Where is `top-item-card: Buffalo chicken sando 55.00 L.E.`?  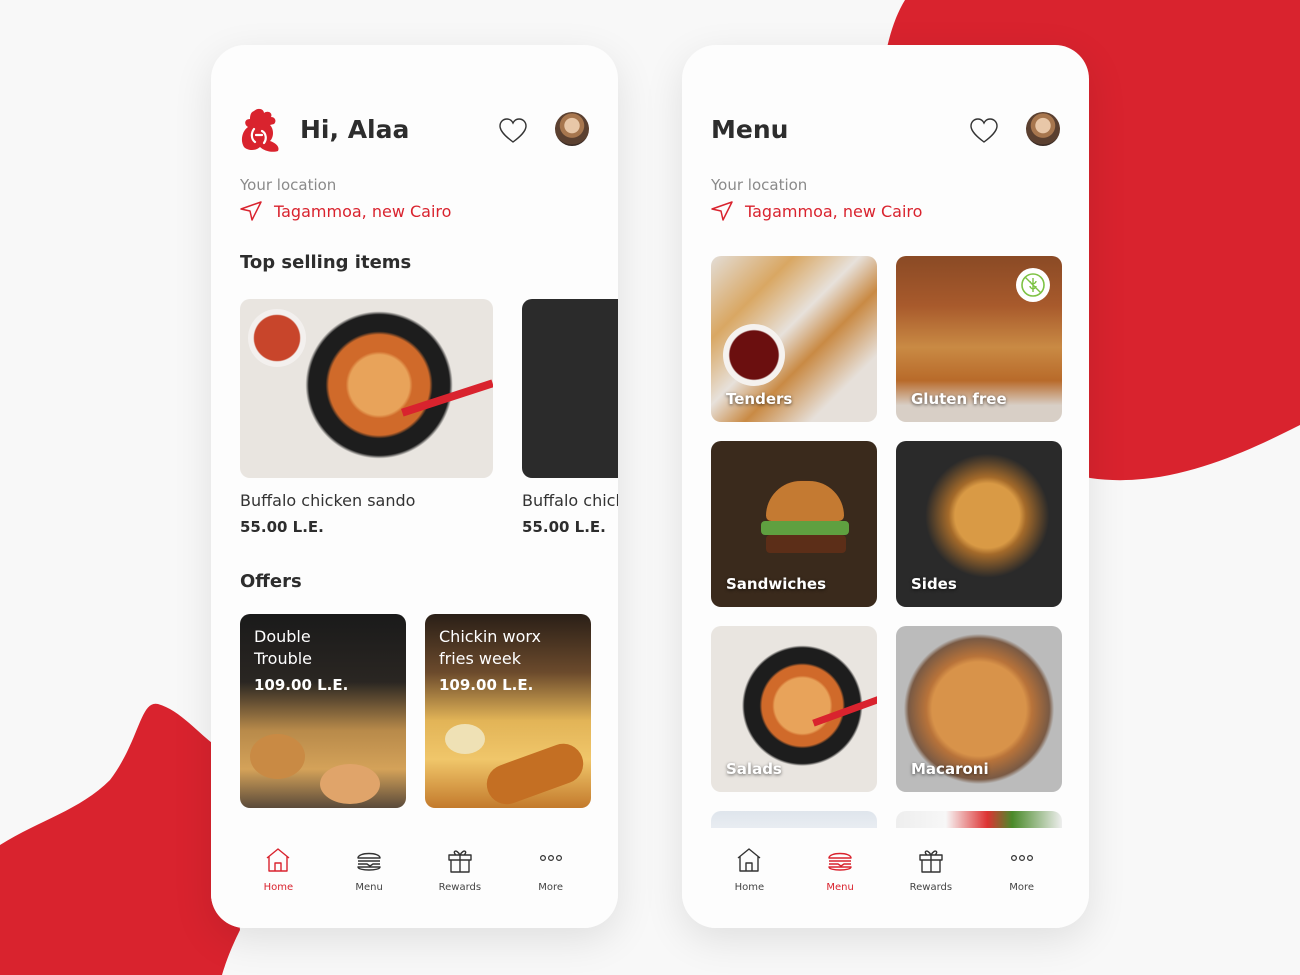
top-item-card: Buffalo chicken sando 55.00 L.E. is located at coordinates (366, 417).